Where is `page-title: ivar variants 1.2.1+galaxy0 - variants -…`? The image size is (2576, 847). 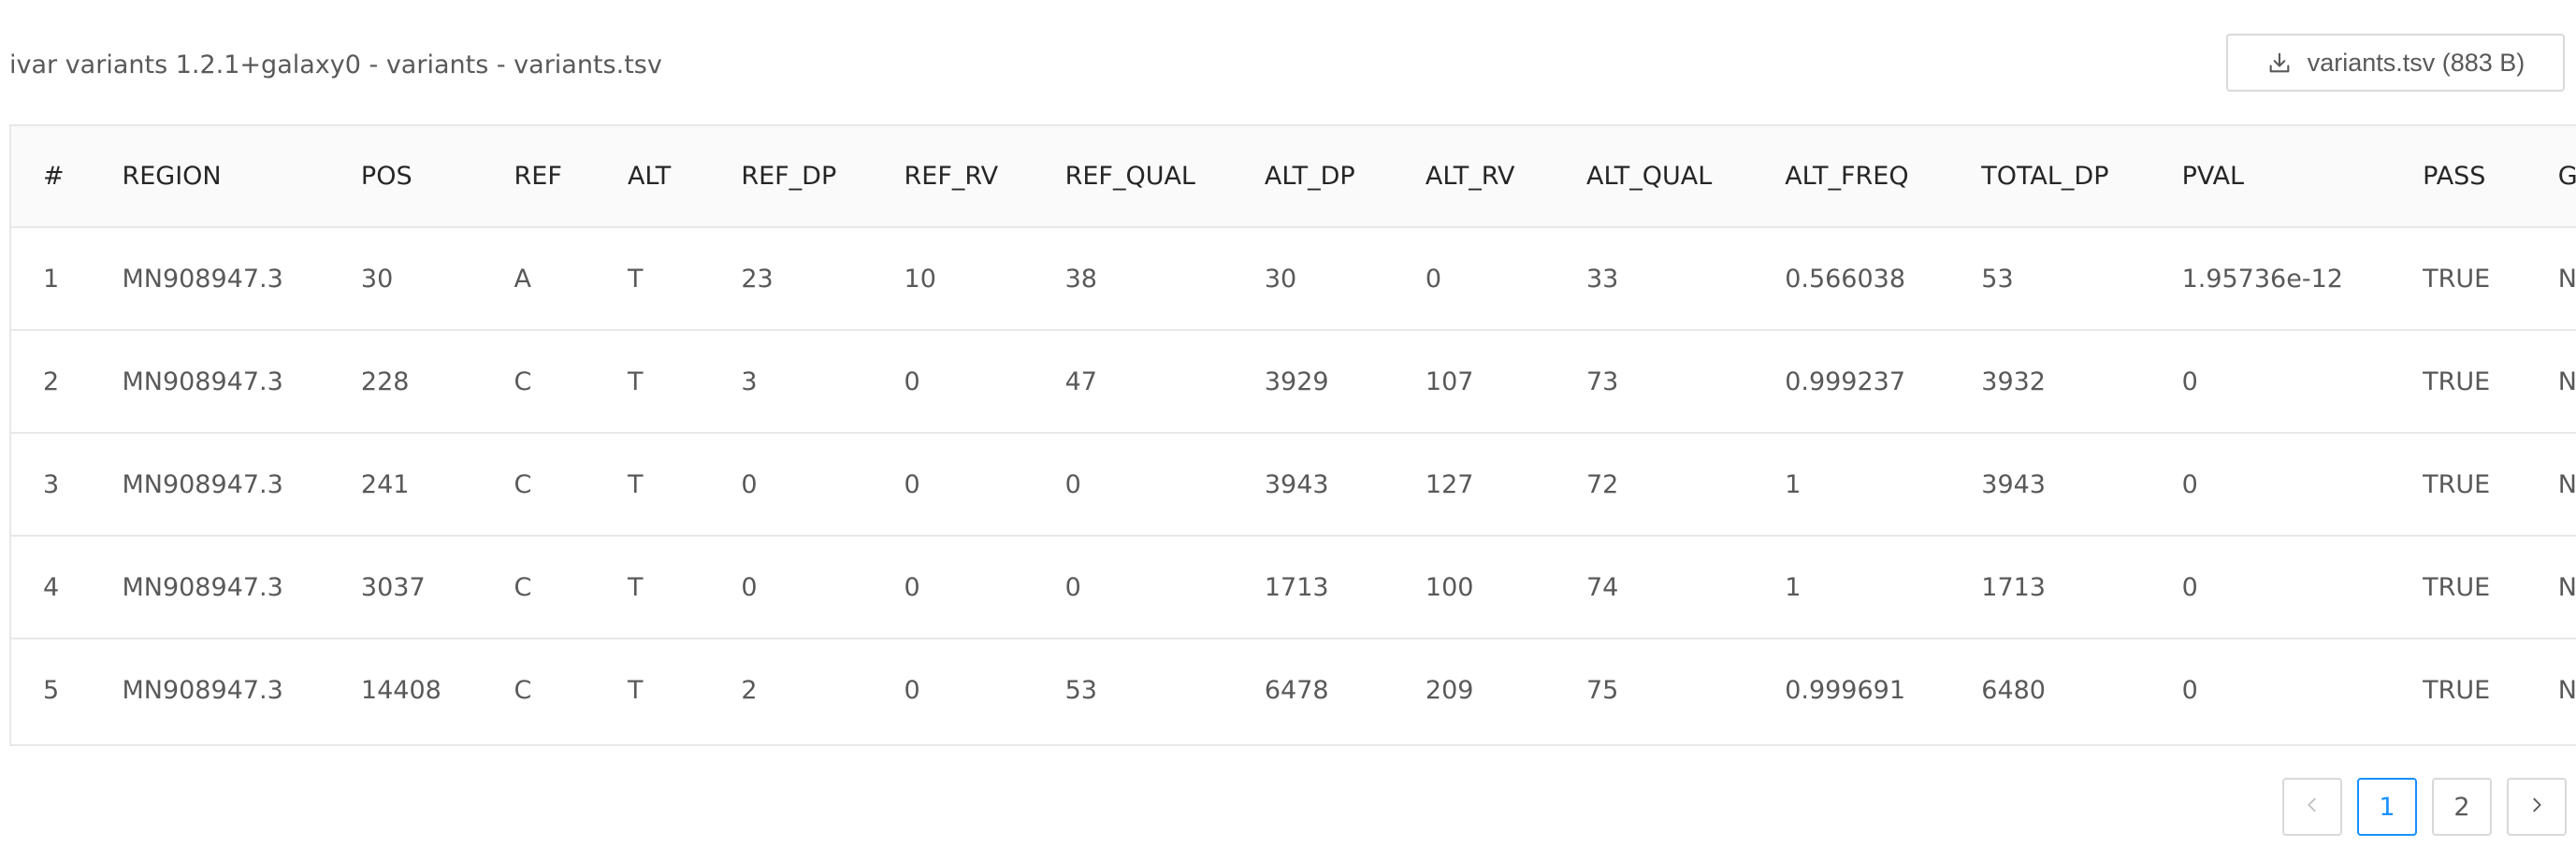 page-title: ivar variants 1.2.1+galaxy0 - variants -… is located at coordinates (335, 64).